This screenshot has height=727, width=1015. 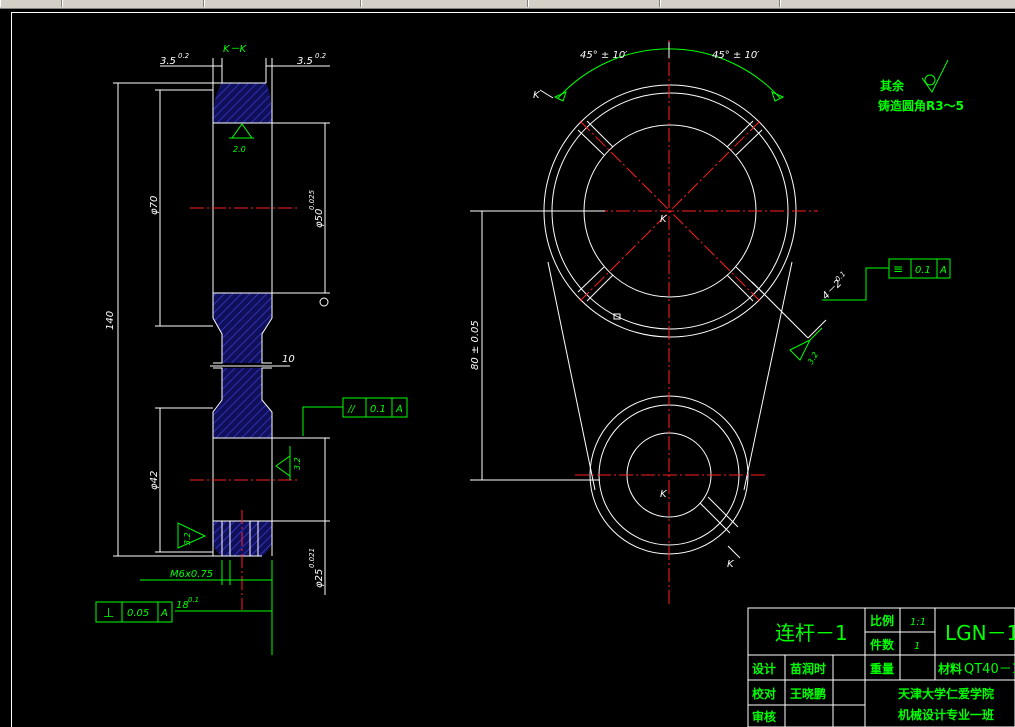 I want to click on section-hatch-top, so click(x=242, y=103).